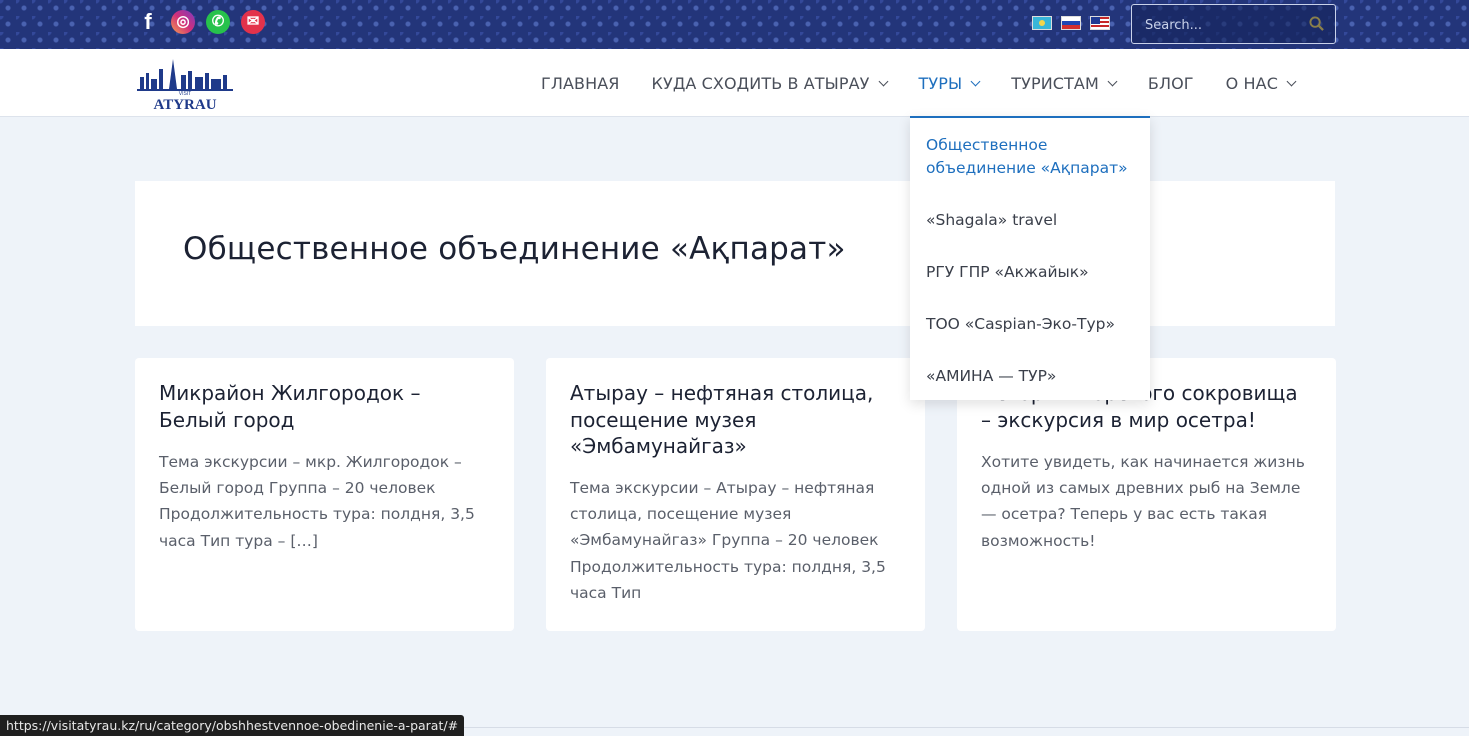 This screenshot has height=736, width=1469. What do you see at coordinates (580, 83) in the screenshot?
I see `nav-item-home: ГЛАВНАЯ` at bounding box center [580, 83].